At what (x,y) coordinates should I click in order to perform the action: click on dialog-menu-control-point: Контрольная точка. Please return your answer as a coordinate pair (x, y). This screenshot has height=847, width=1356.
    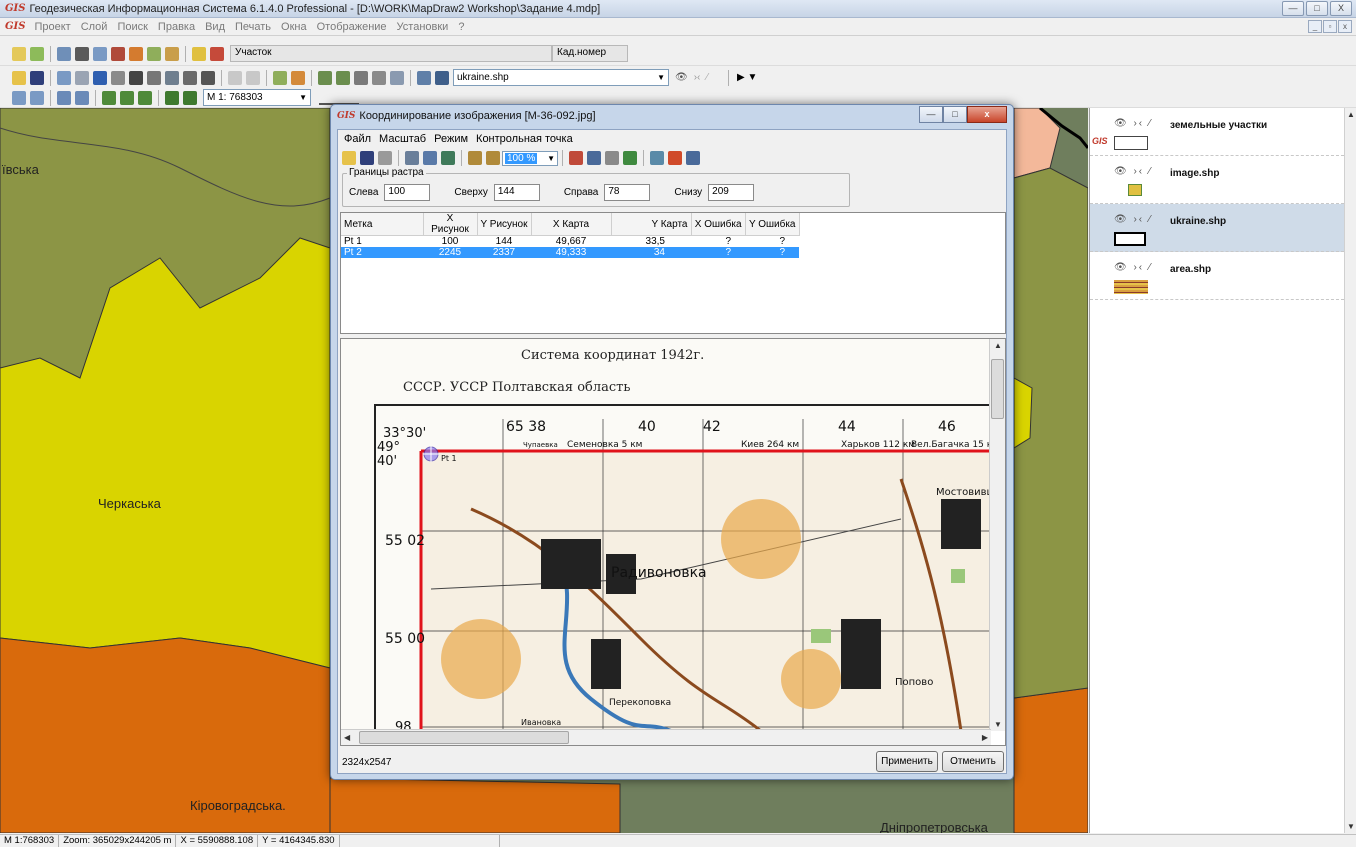
    Looking at the image, I should click on (524, 139).